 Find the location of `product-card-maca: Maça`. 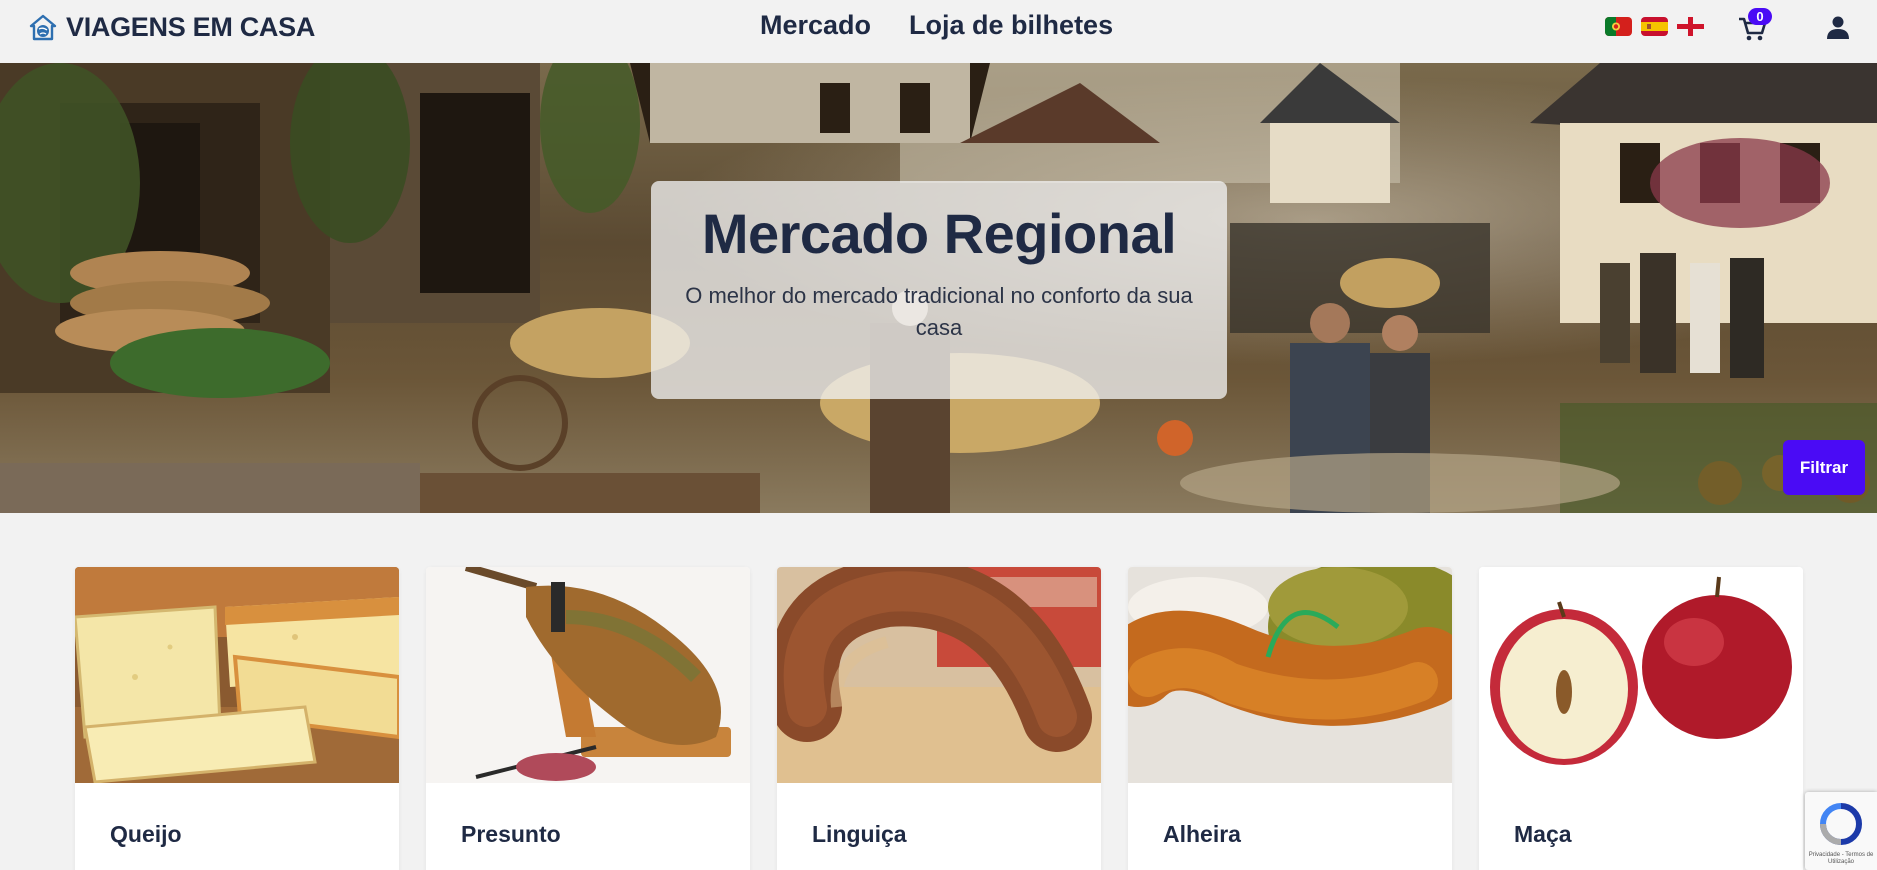

product-card-maca: Maça is located at coordinates (1641, 718).